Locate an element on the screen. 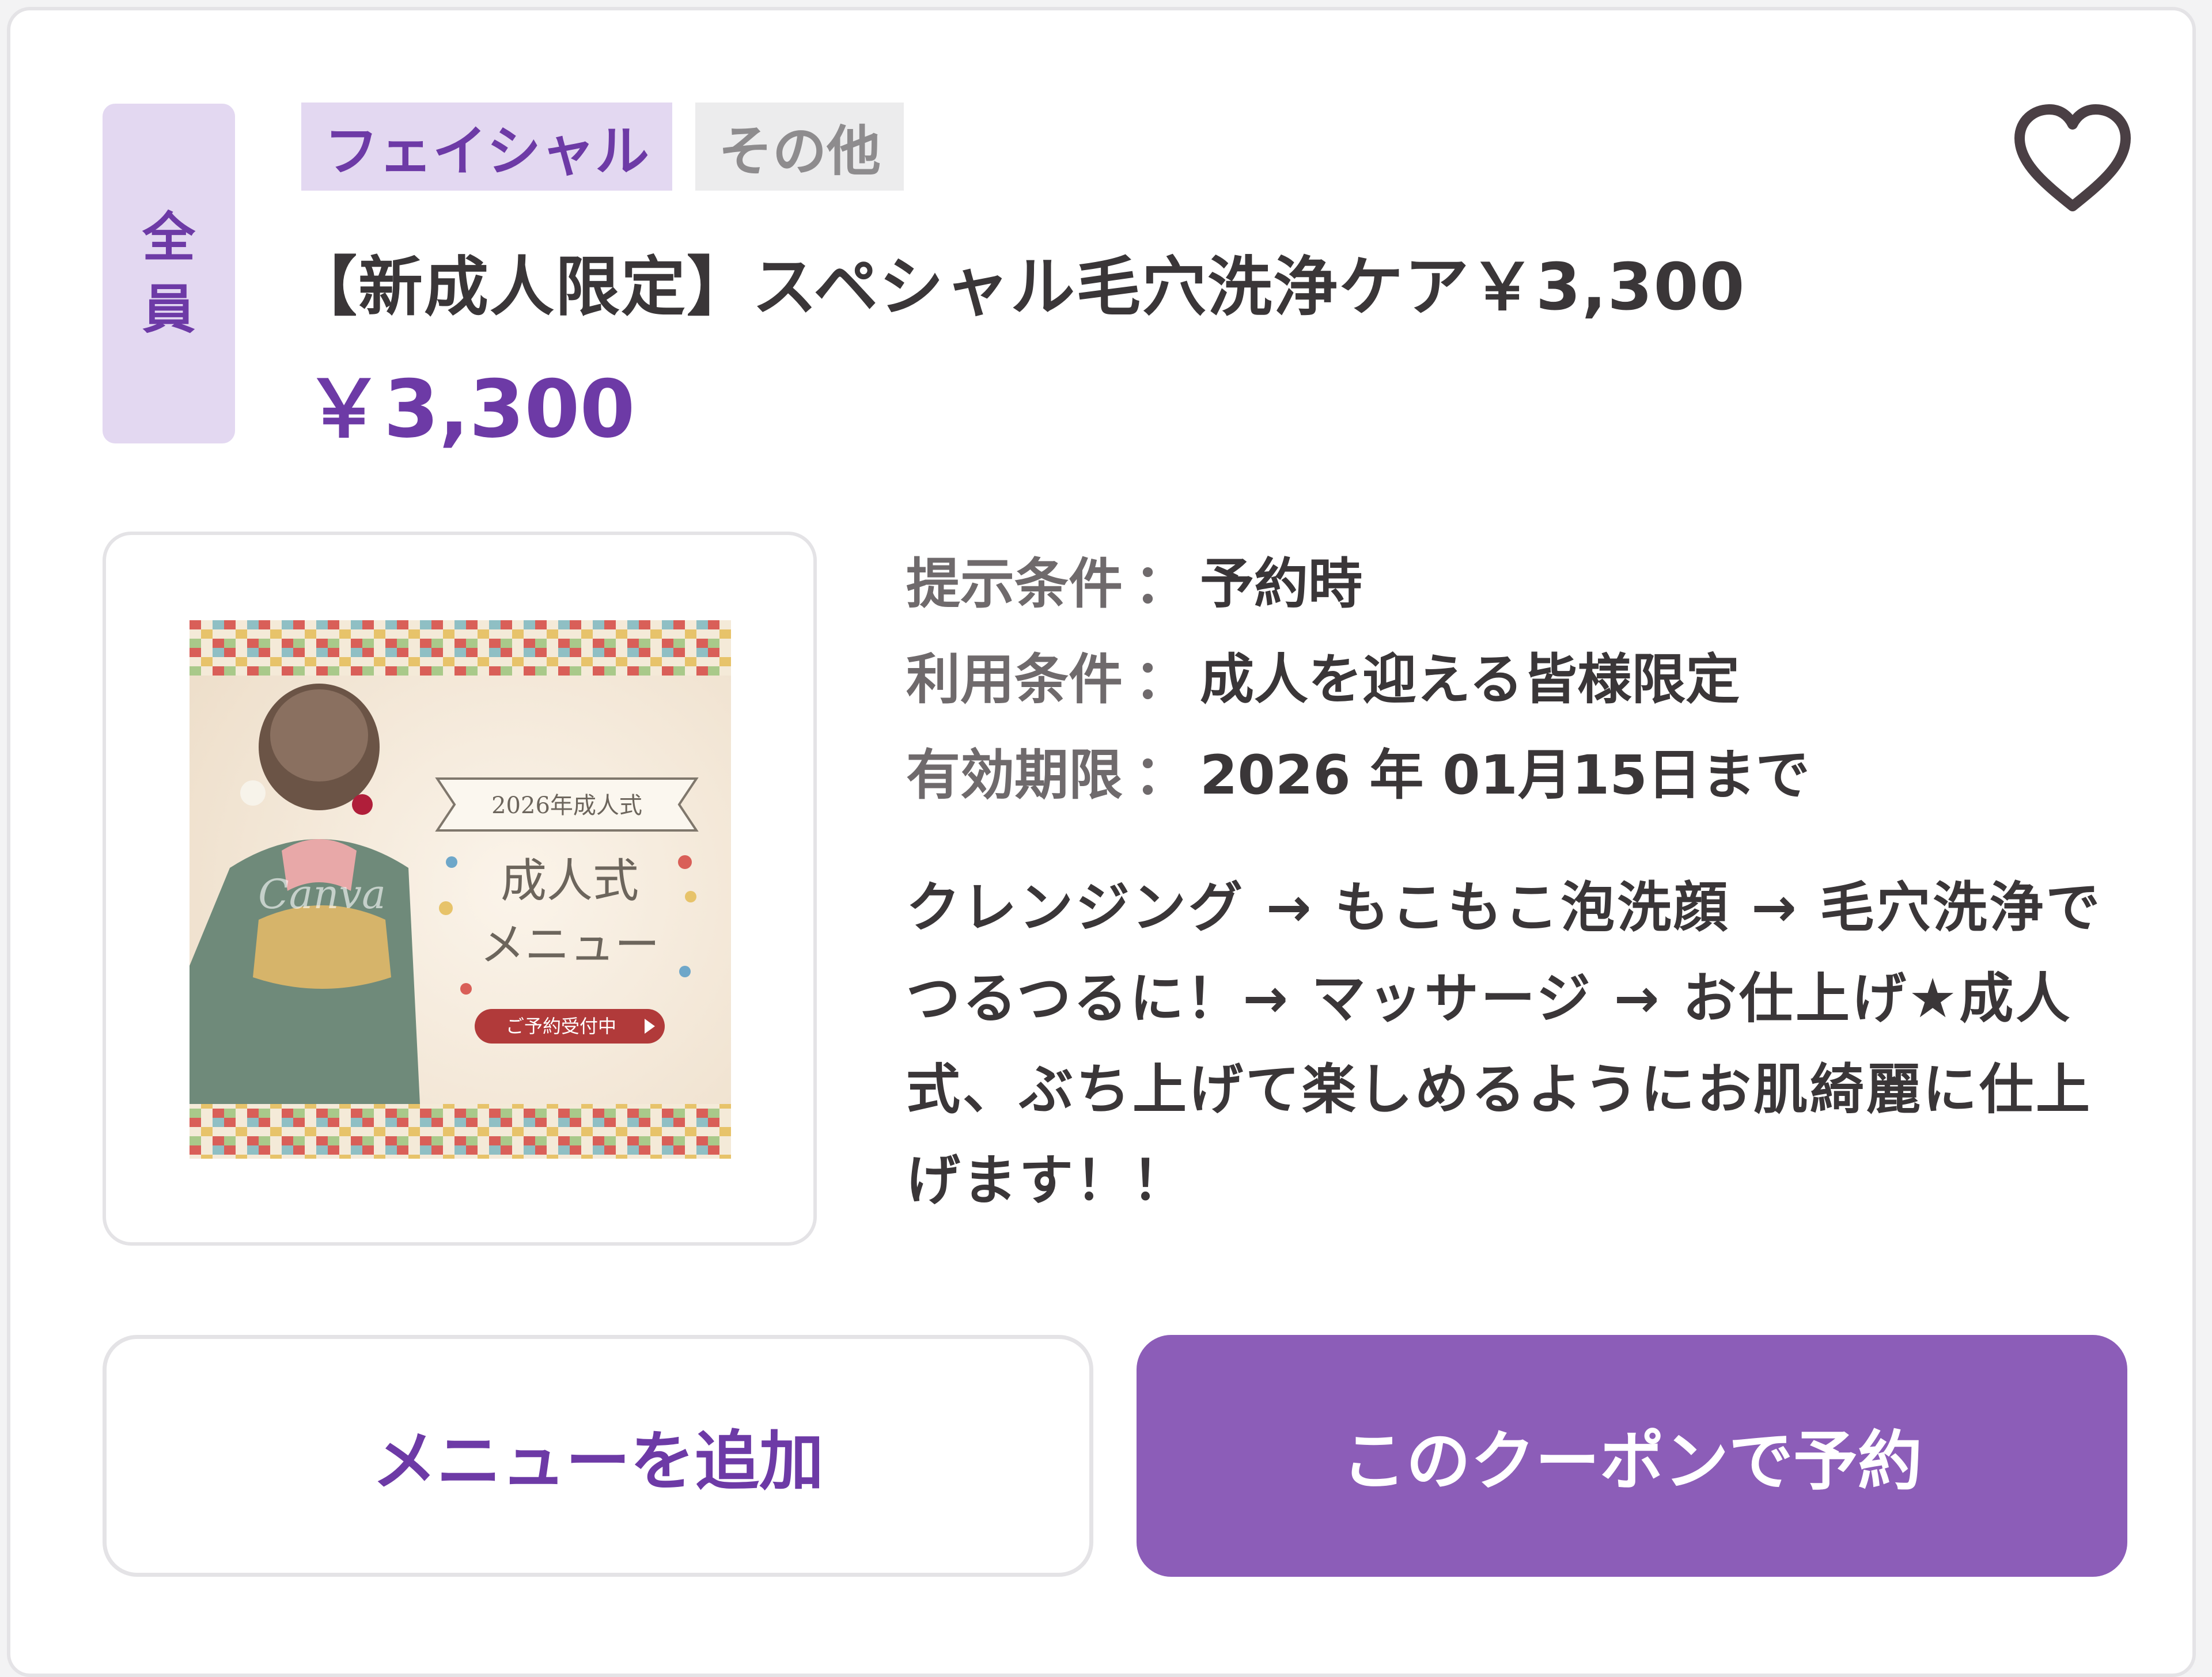 The width and height of the screenshot is (2212, 1677). tag-other: その他 is located at coordinates (799, 147).